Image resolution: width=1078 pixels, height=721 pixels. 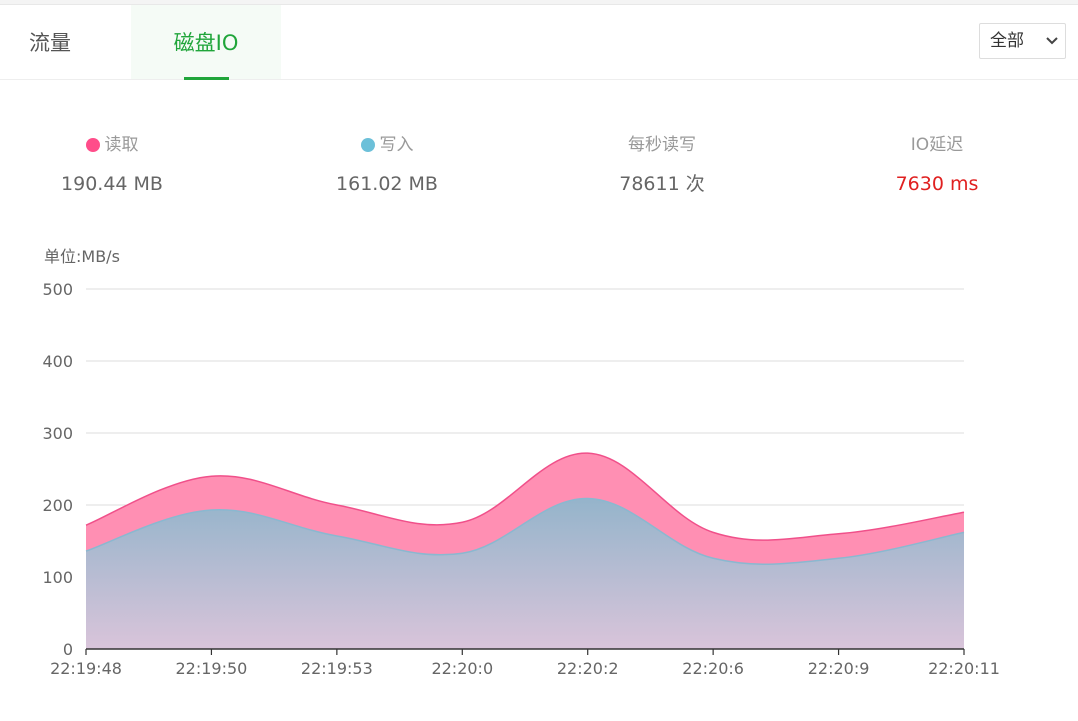 I want to click on y-tick-label: 0, so click(x=68, y=649).